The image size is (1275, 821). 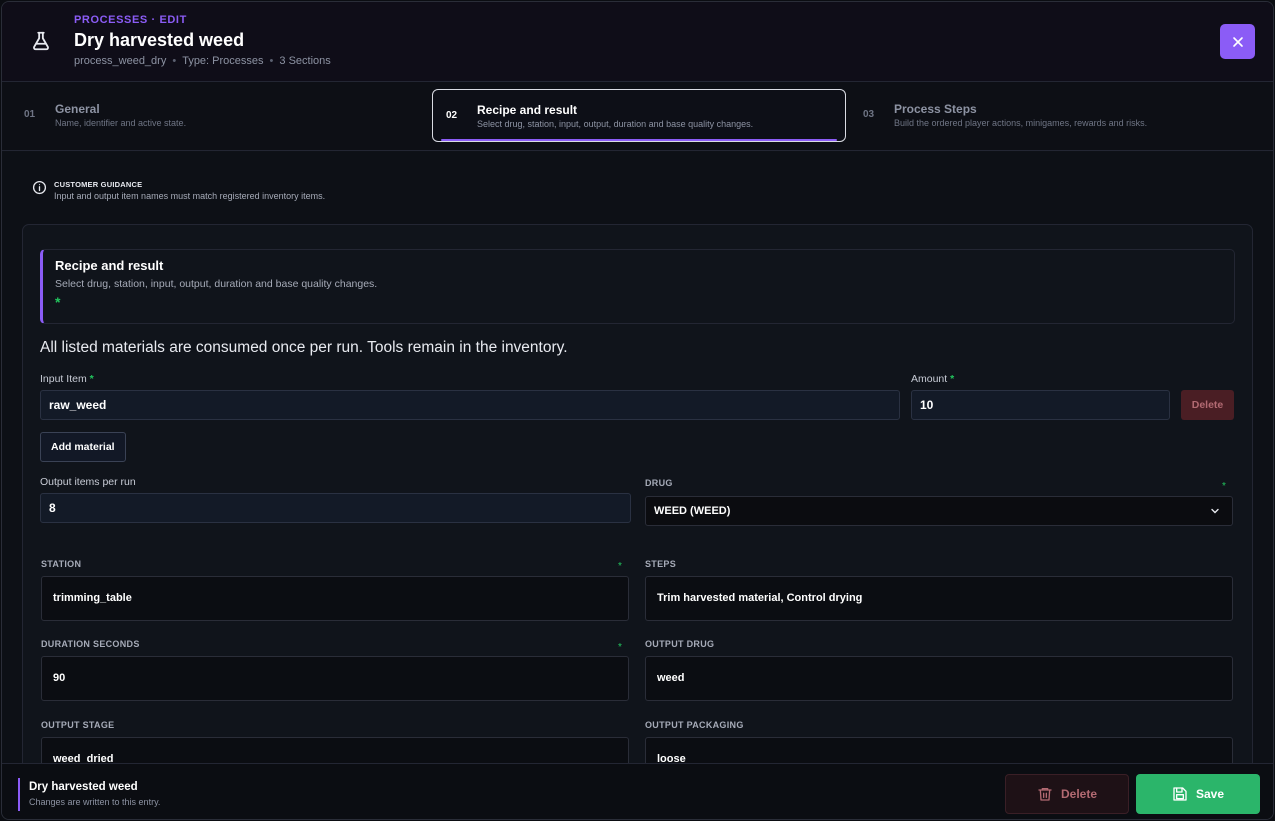 I want to click on input-item-label-text: Input Item, so click(x=63, y=379).